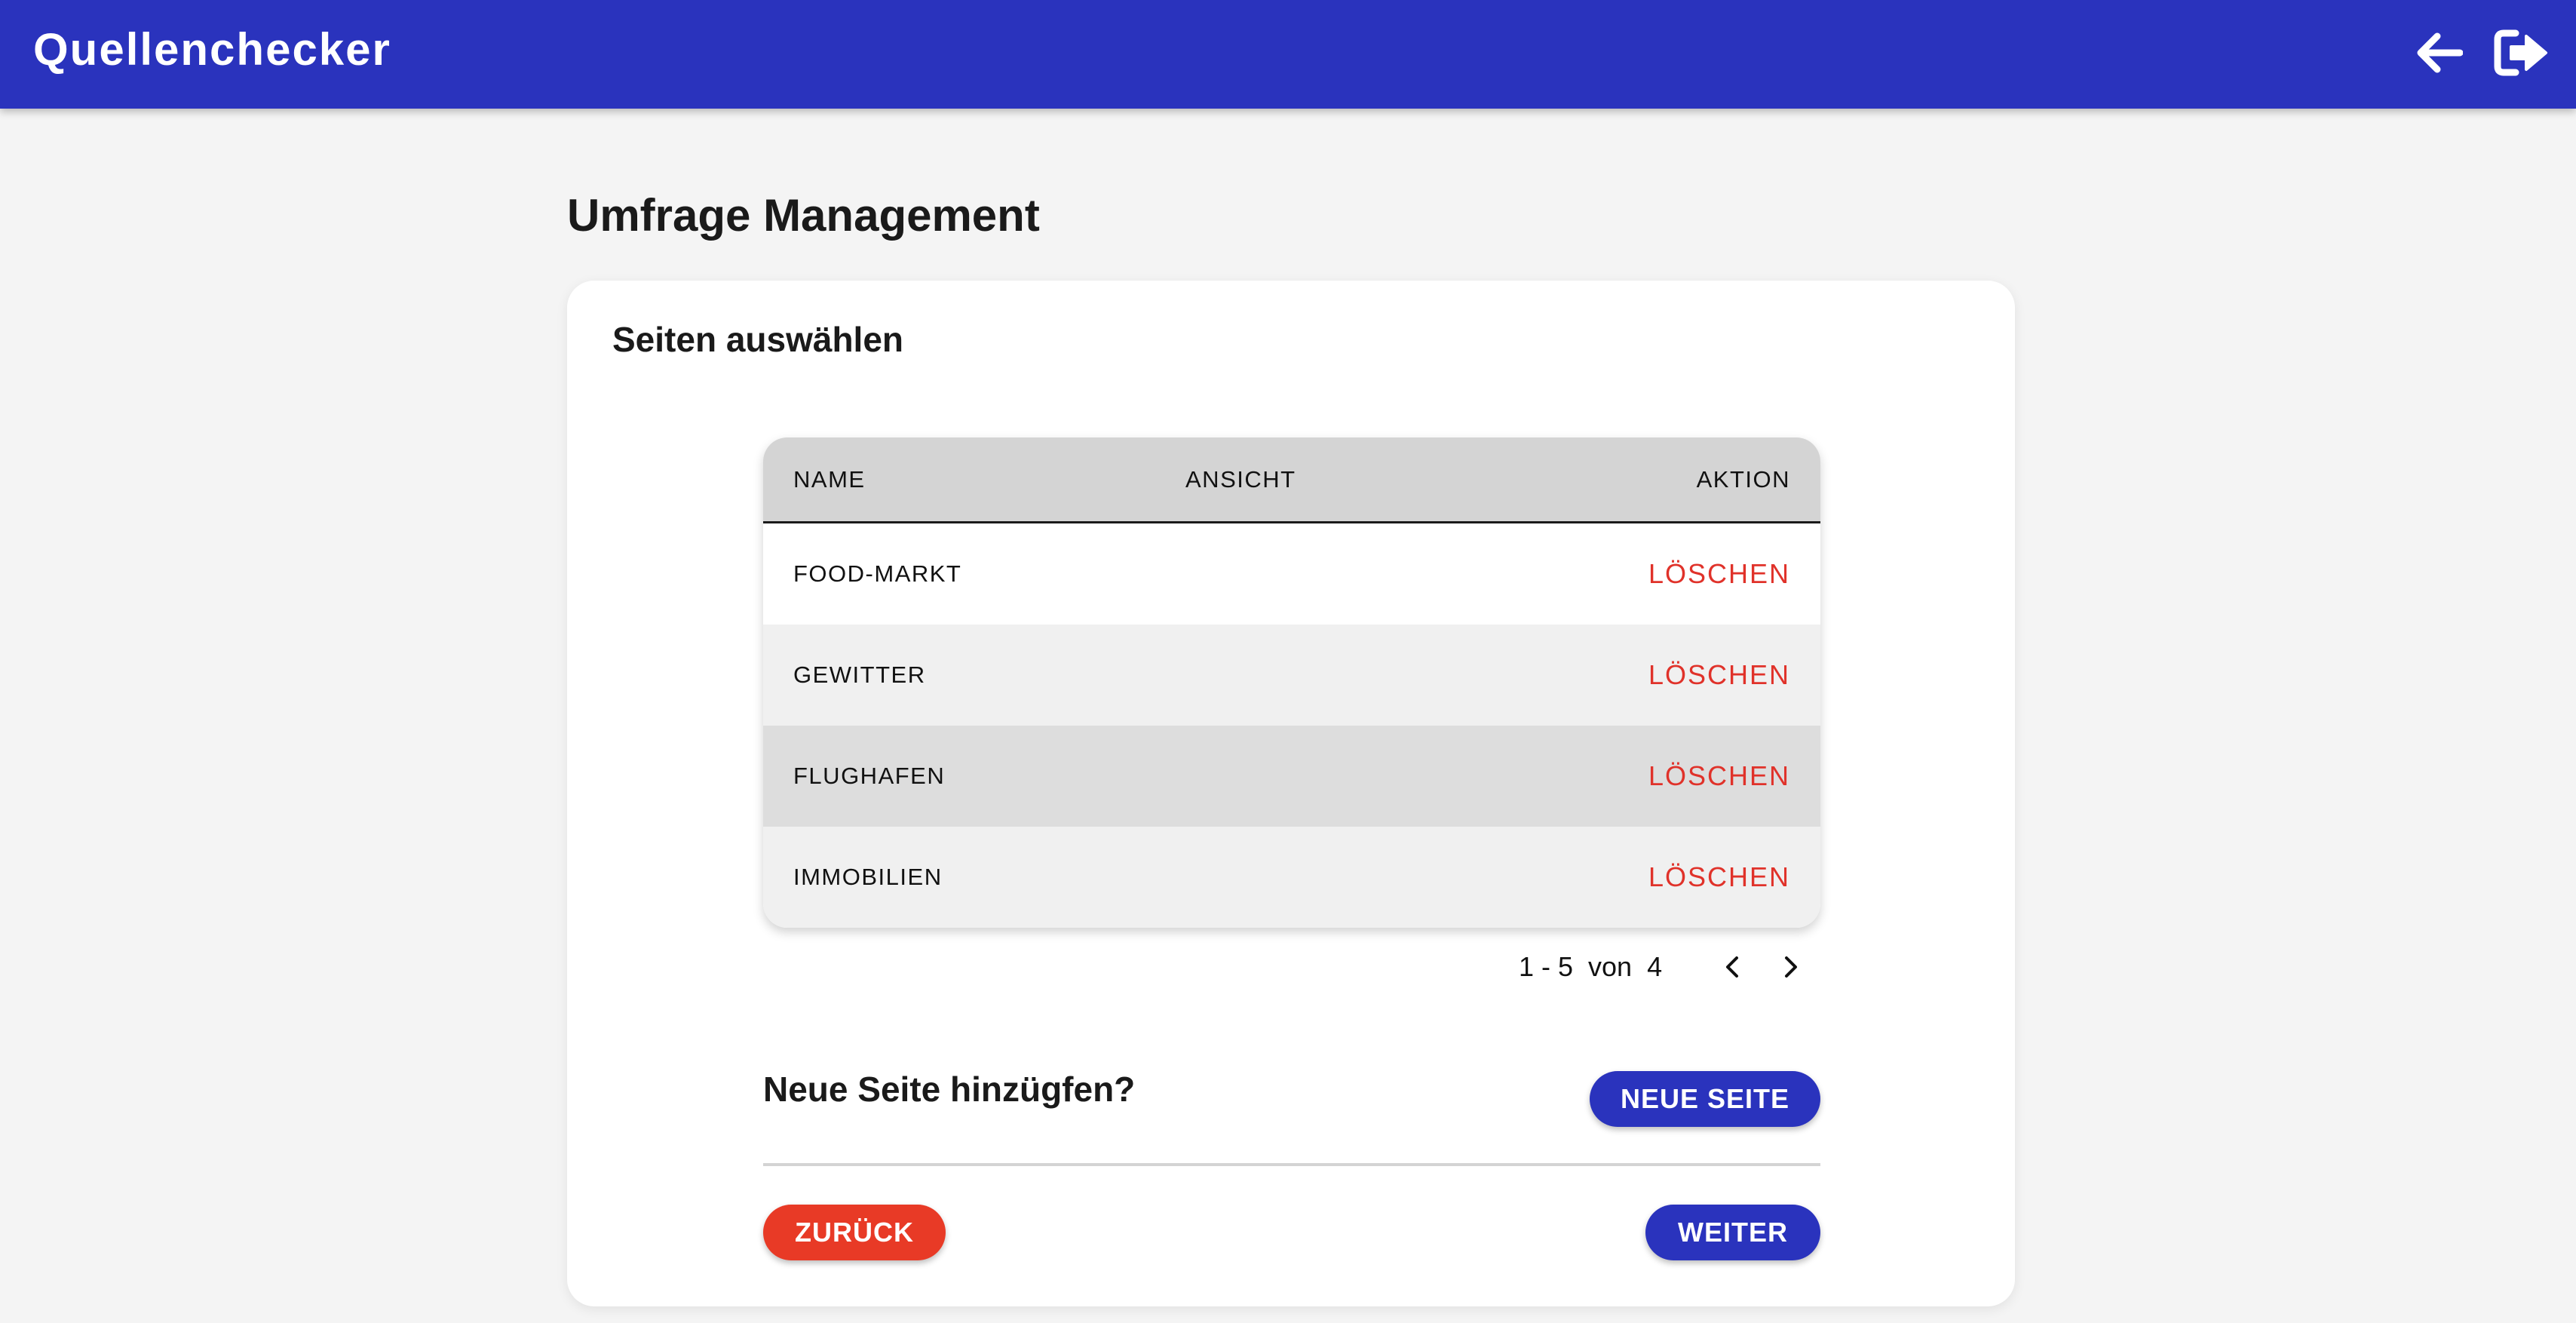  Describe the element at coordinates (803, 215) in the screenshot. I see `page-title: Umfrage Management` at that location.